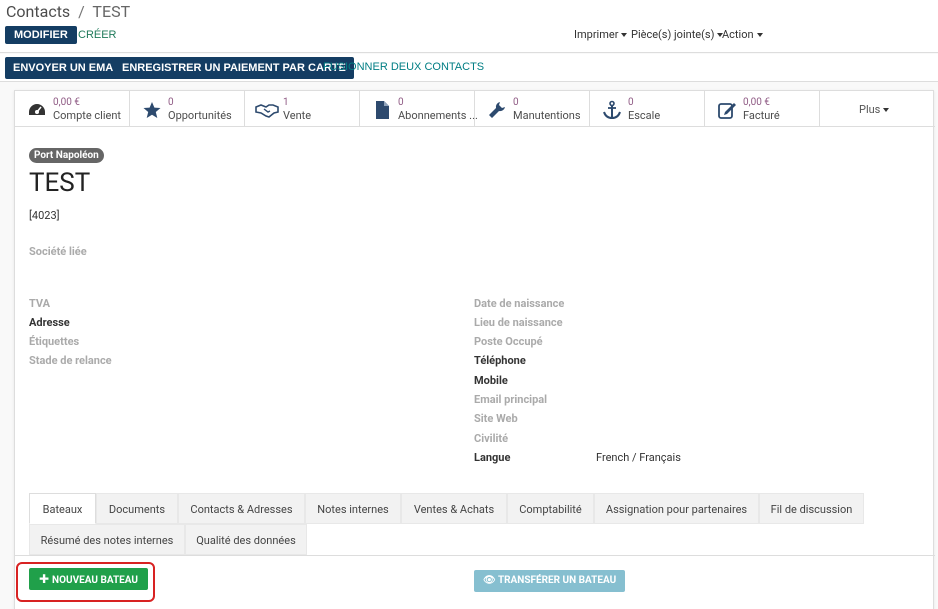 This screenshot has width=938, height=609. I want to click on website-label: Site Web, so click(496, 418).